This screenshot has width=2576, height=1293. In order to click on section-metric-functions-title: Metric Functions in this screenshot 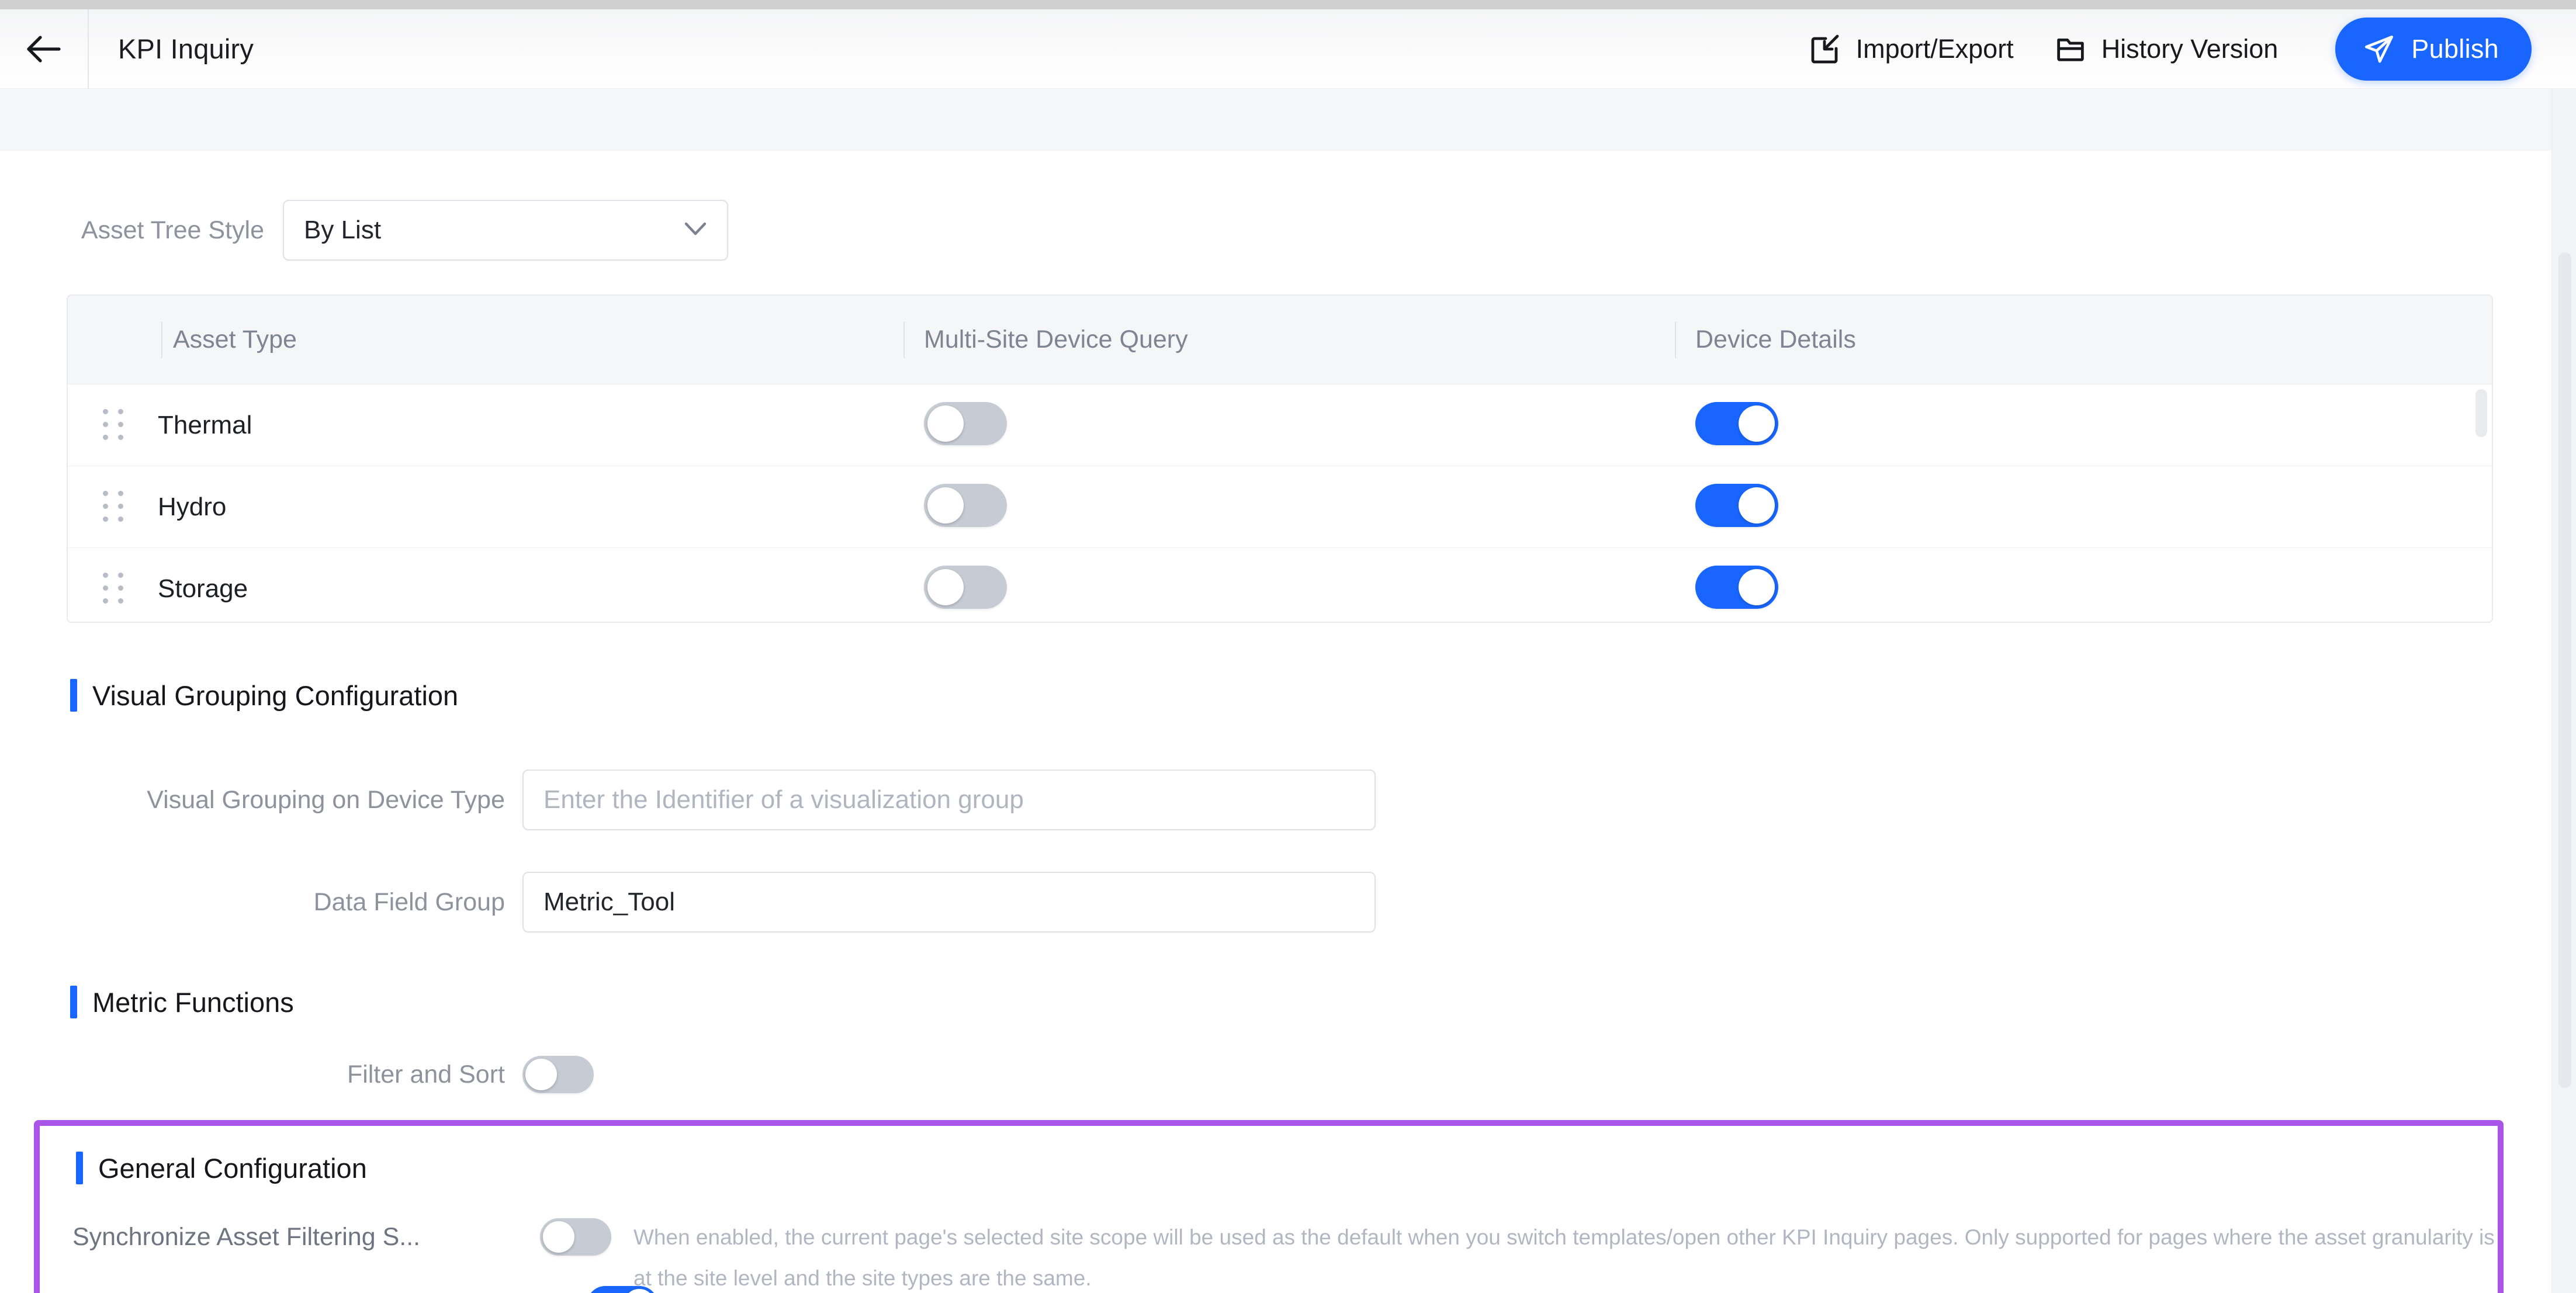, I will do `click(193, 1002)`.